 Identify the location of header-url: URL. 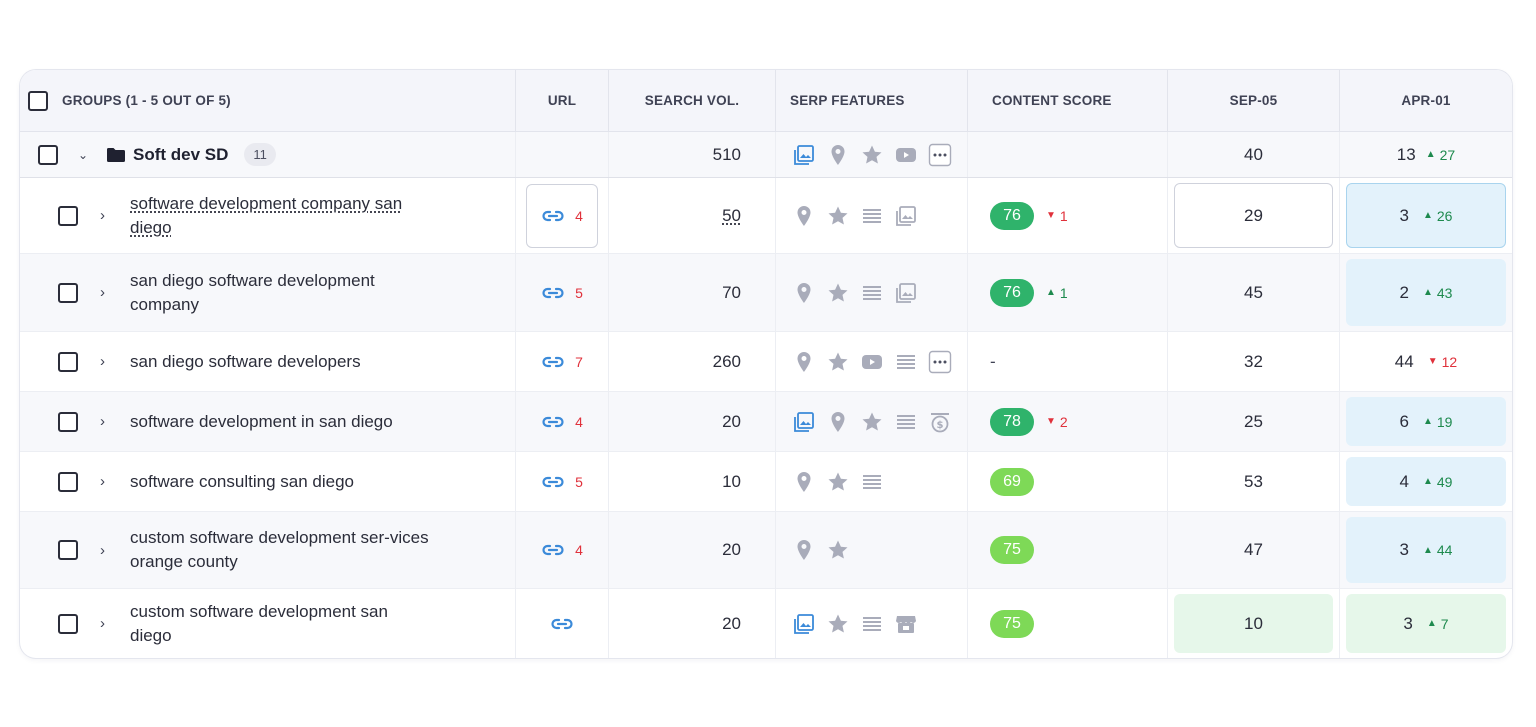
(562, 100).